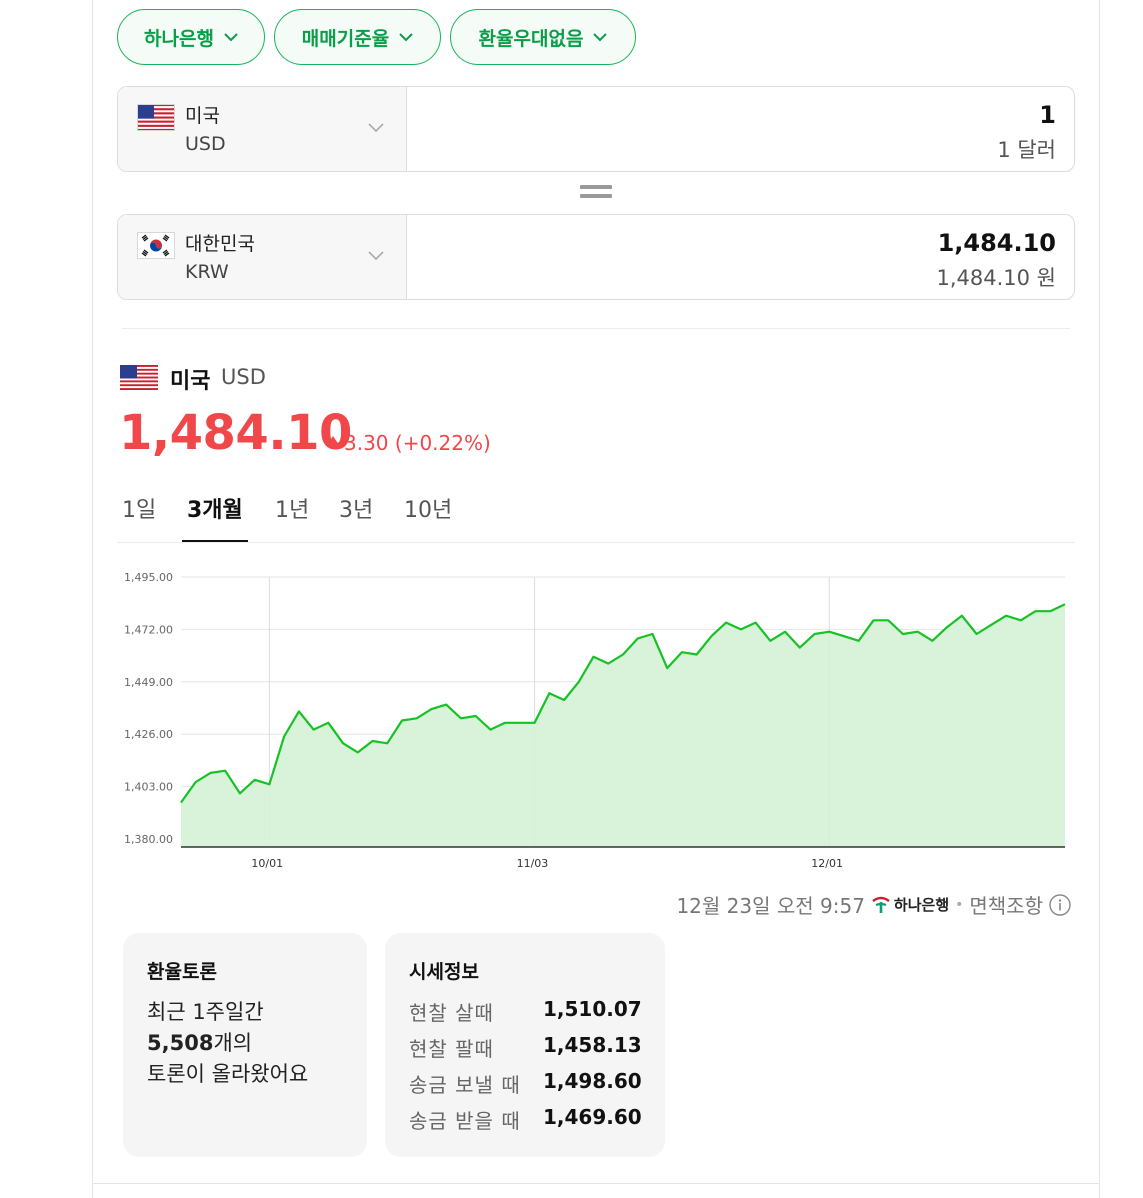 This screenshot has height=1198, width=1143. Describe the element at coordinates (592, 1117) in the screenshot. I see `remit-receive-value: 1,469.60` at that location.